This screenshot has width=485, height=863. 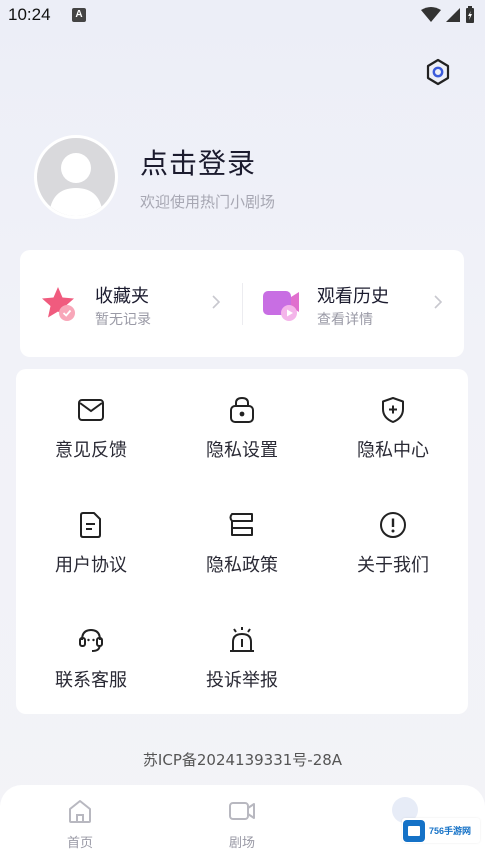 I want to click on nav-tab-home: 首页, so click(x=80, y=827).